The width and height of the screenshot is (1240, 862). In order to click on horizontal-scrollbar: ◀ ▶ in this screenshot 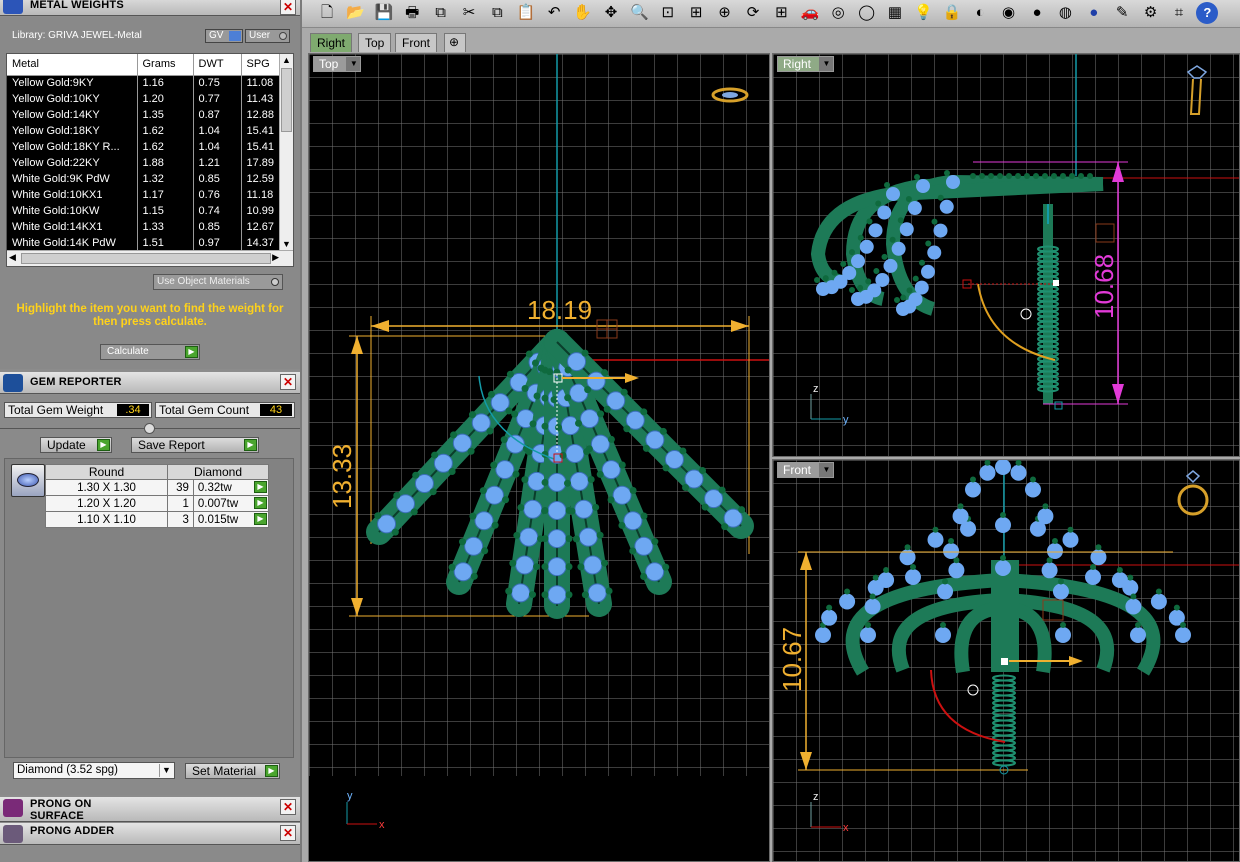, I will do `click(150, 258)`.